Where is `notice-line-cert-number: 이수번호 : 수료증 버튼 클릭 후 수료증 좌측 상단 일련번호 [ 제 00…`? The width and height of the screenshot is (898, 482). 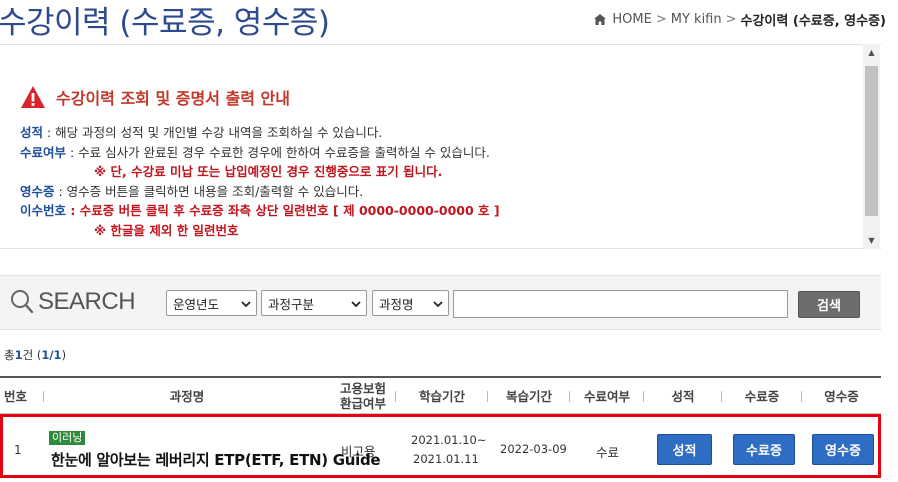
notice-line-cert-number: 이수번호 : 수료증 버튼 클릭 후 수료증 좌측 상단 일련번호 [ 제 00… is located at coordinates (450, 211).